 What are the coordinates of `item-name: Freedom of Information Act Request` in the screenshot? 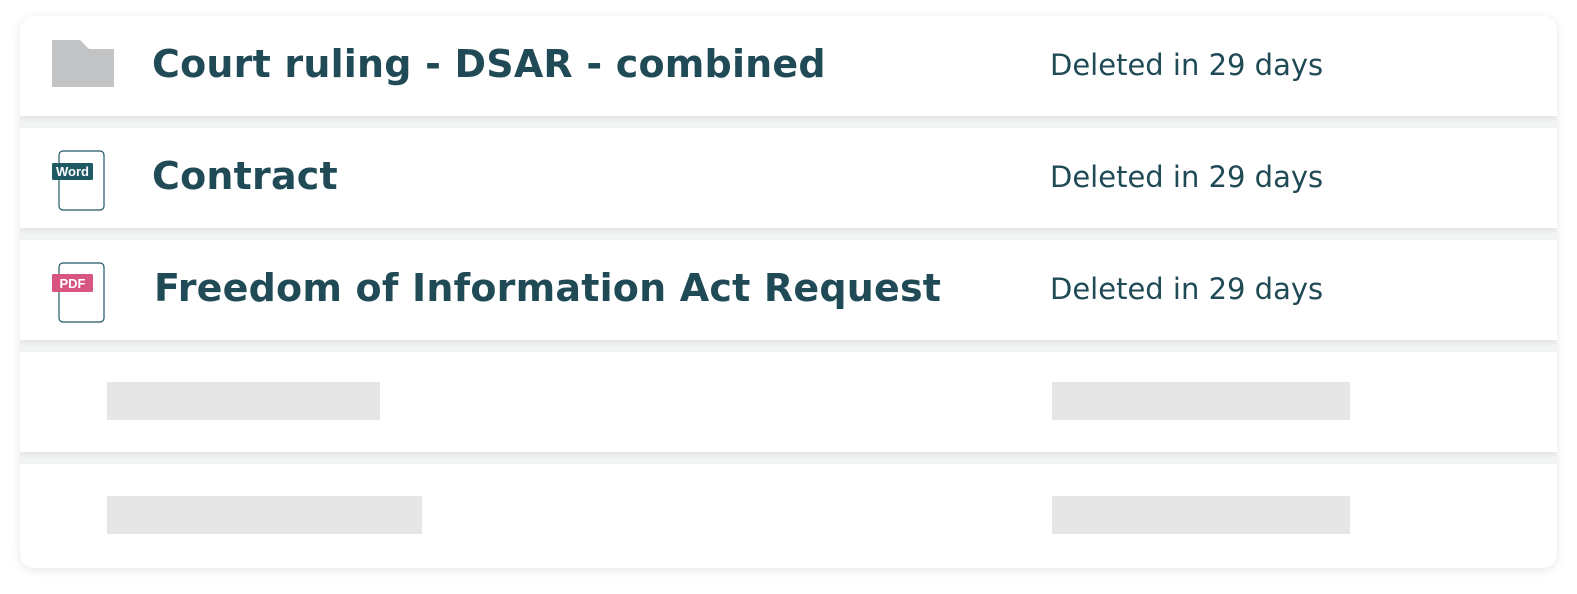 It's located at (548, 288).